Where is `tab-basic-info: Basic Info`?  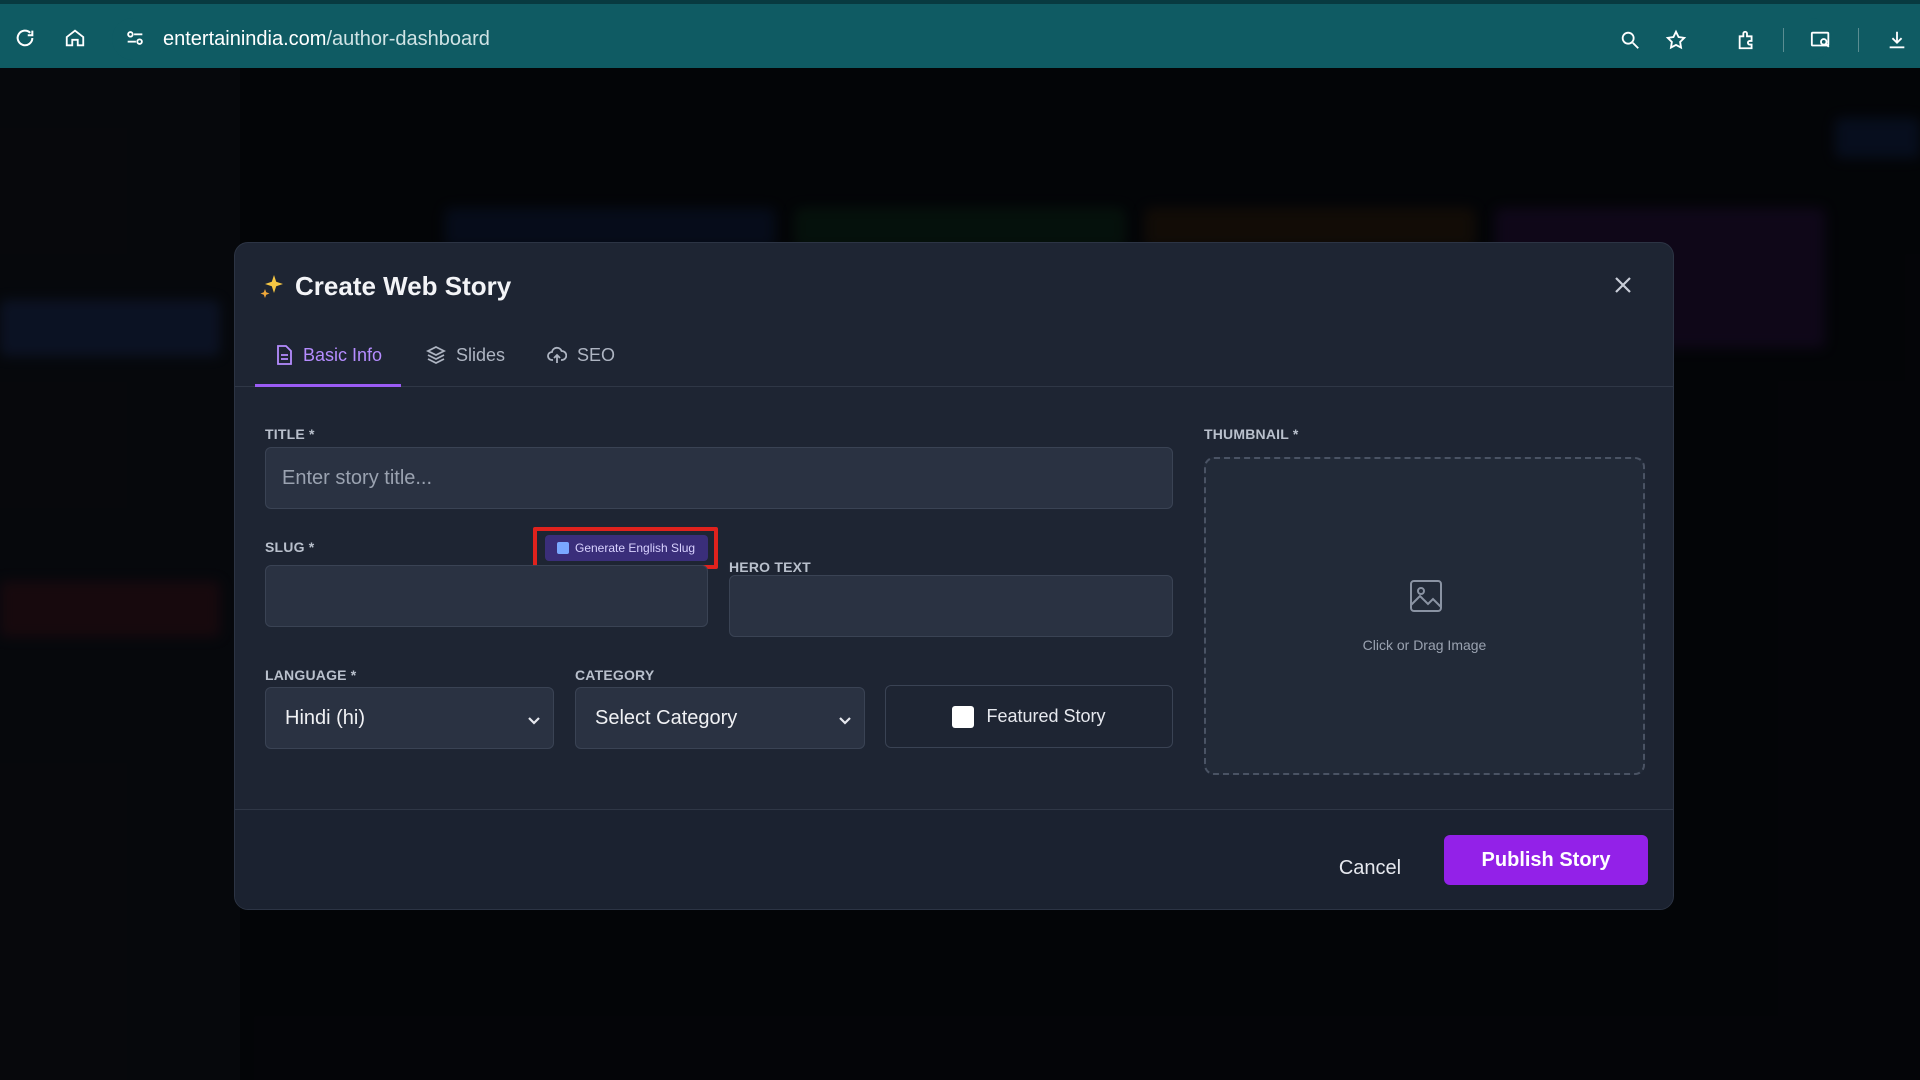 tab-basic-info: Basic Info is located at coordinates (328, 366).